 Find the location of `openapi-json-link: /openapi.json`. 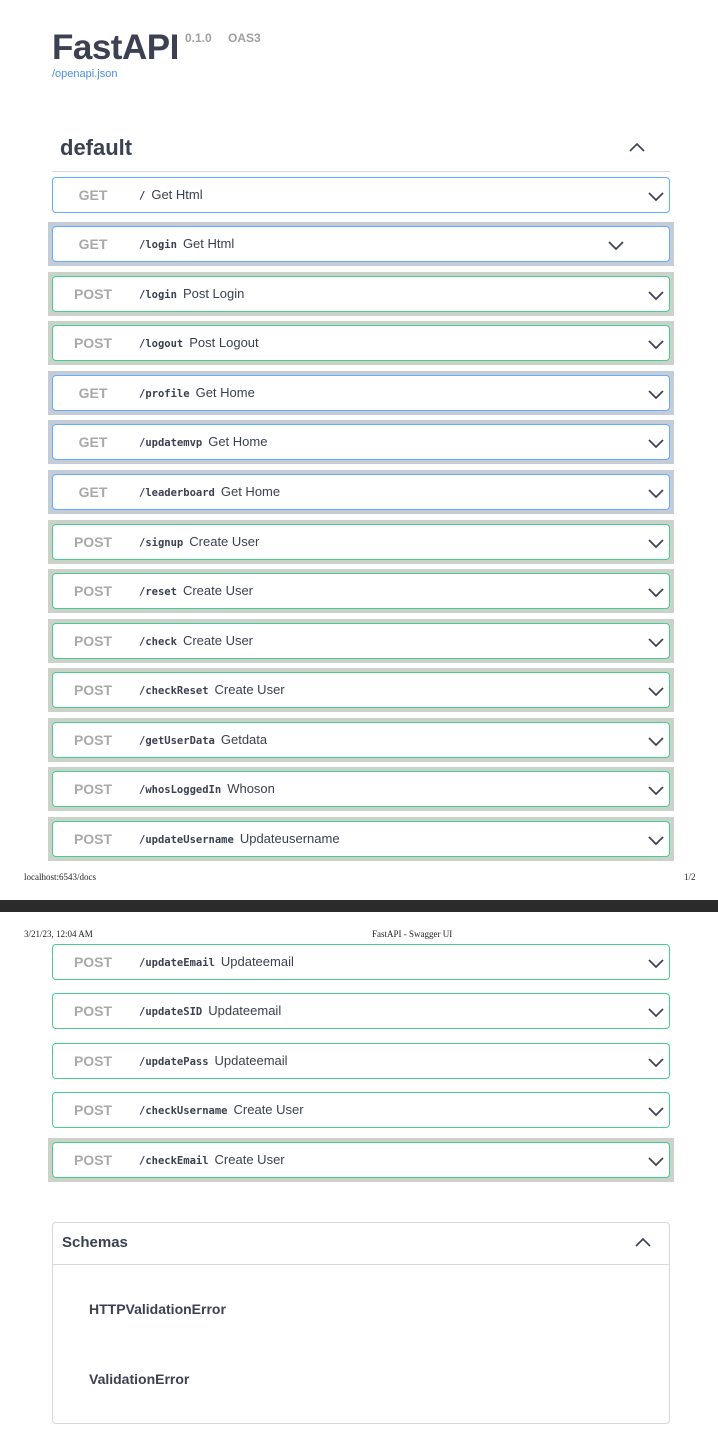

openapi-json-link: /openapi.json is located at coordinates (84, 74).